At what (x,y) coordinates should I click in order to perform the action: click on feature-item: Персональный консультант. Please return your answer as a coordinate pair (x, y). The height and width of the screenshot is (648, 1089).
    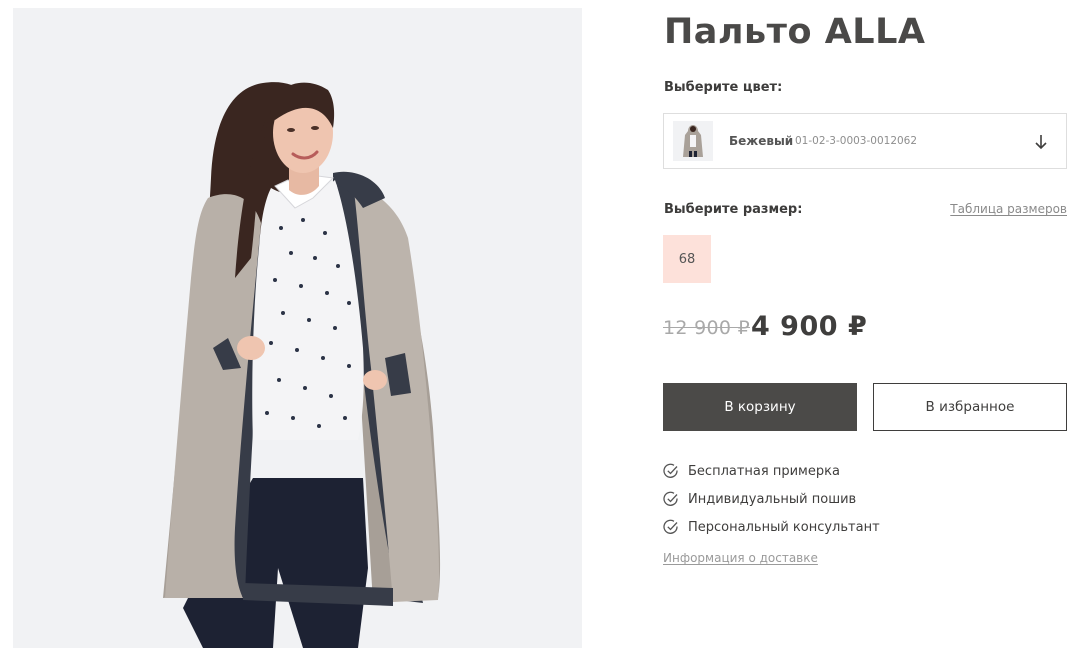
    Looking at the image, I should click on (771, 527).